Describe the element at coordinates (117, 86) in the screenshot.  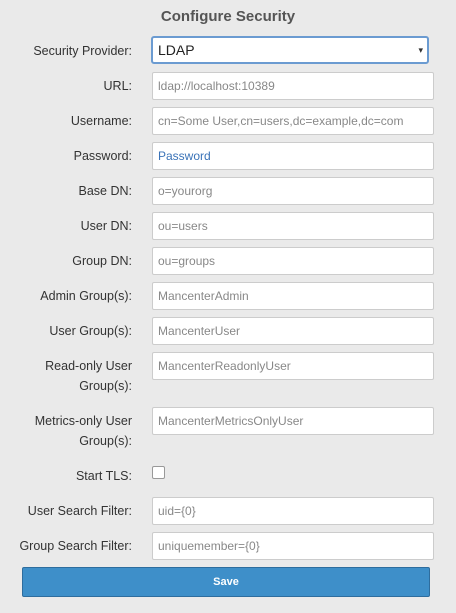
I see `url-label: URL:` at that location.